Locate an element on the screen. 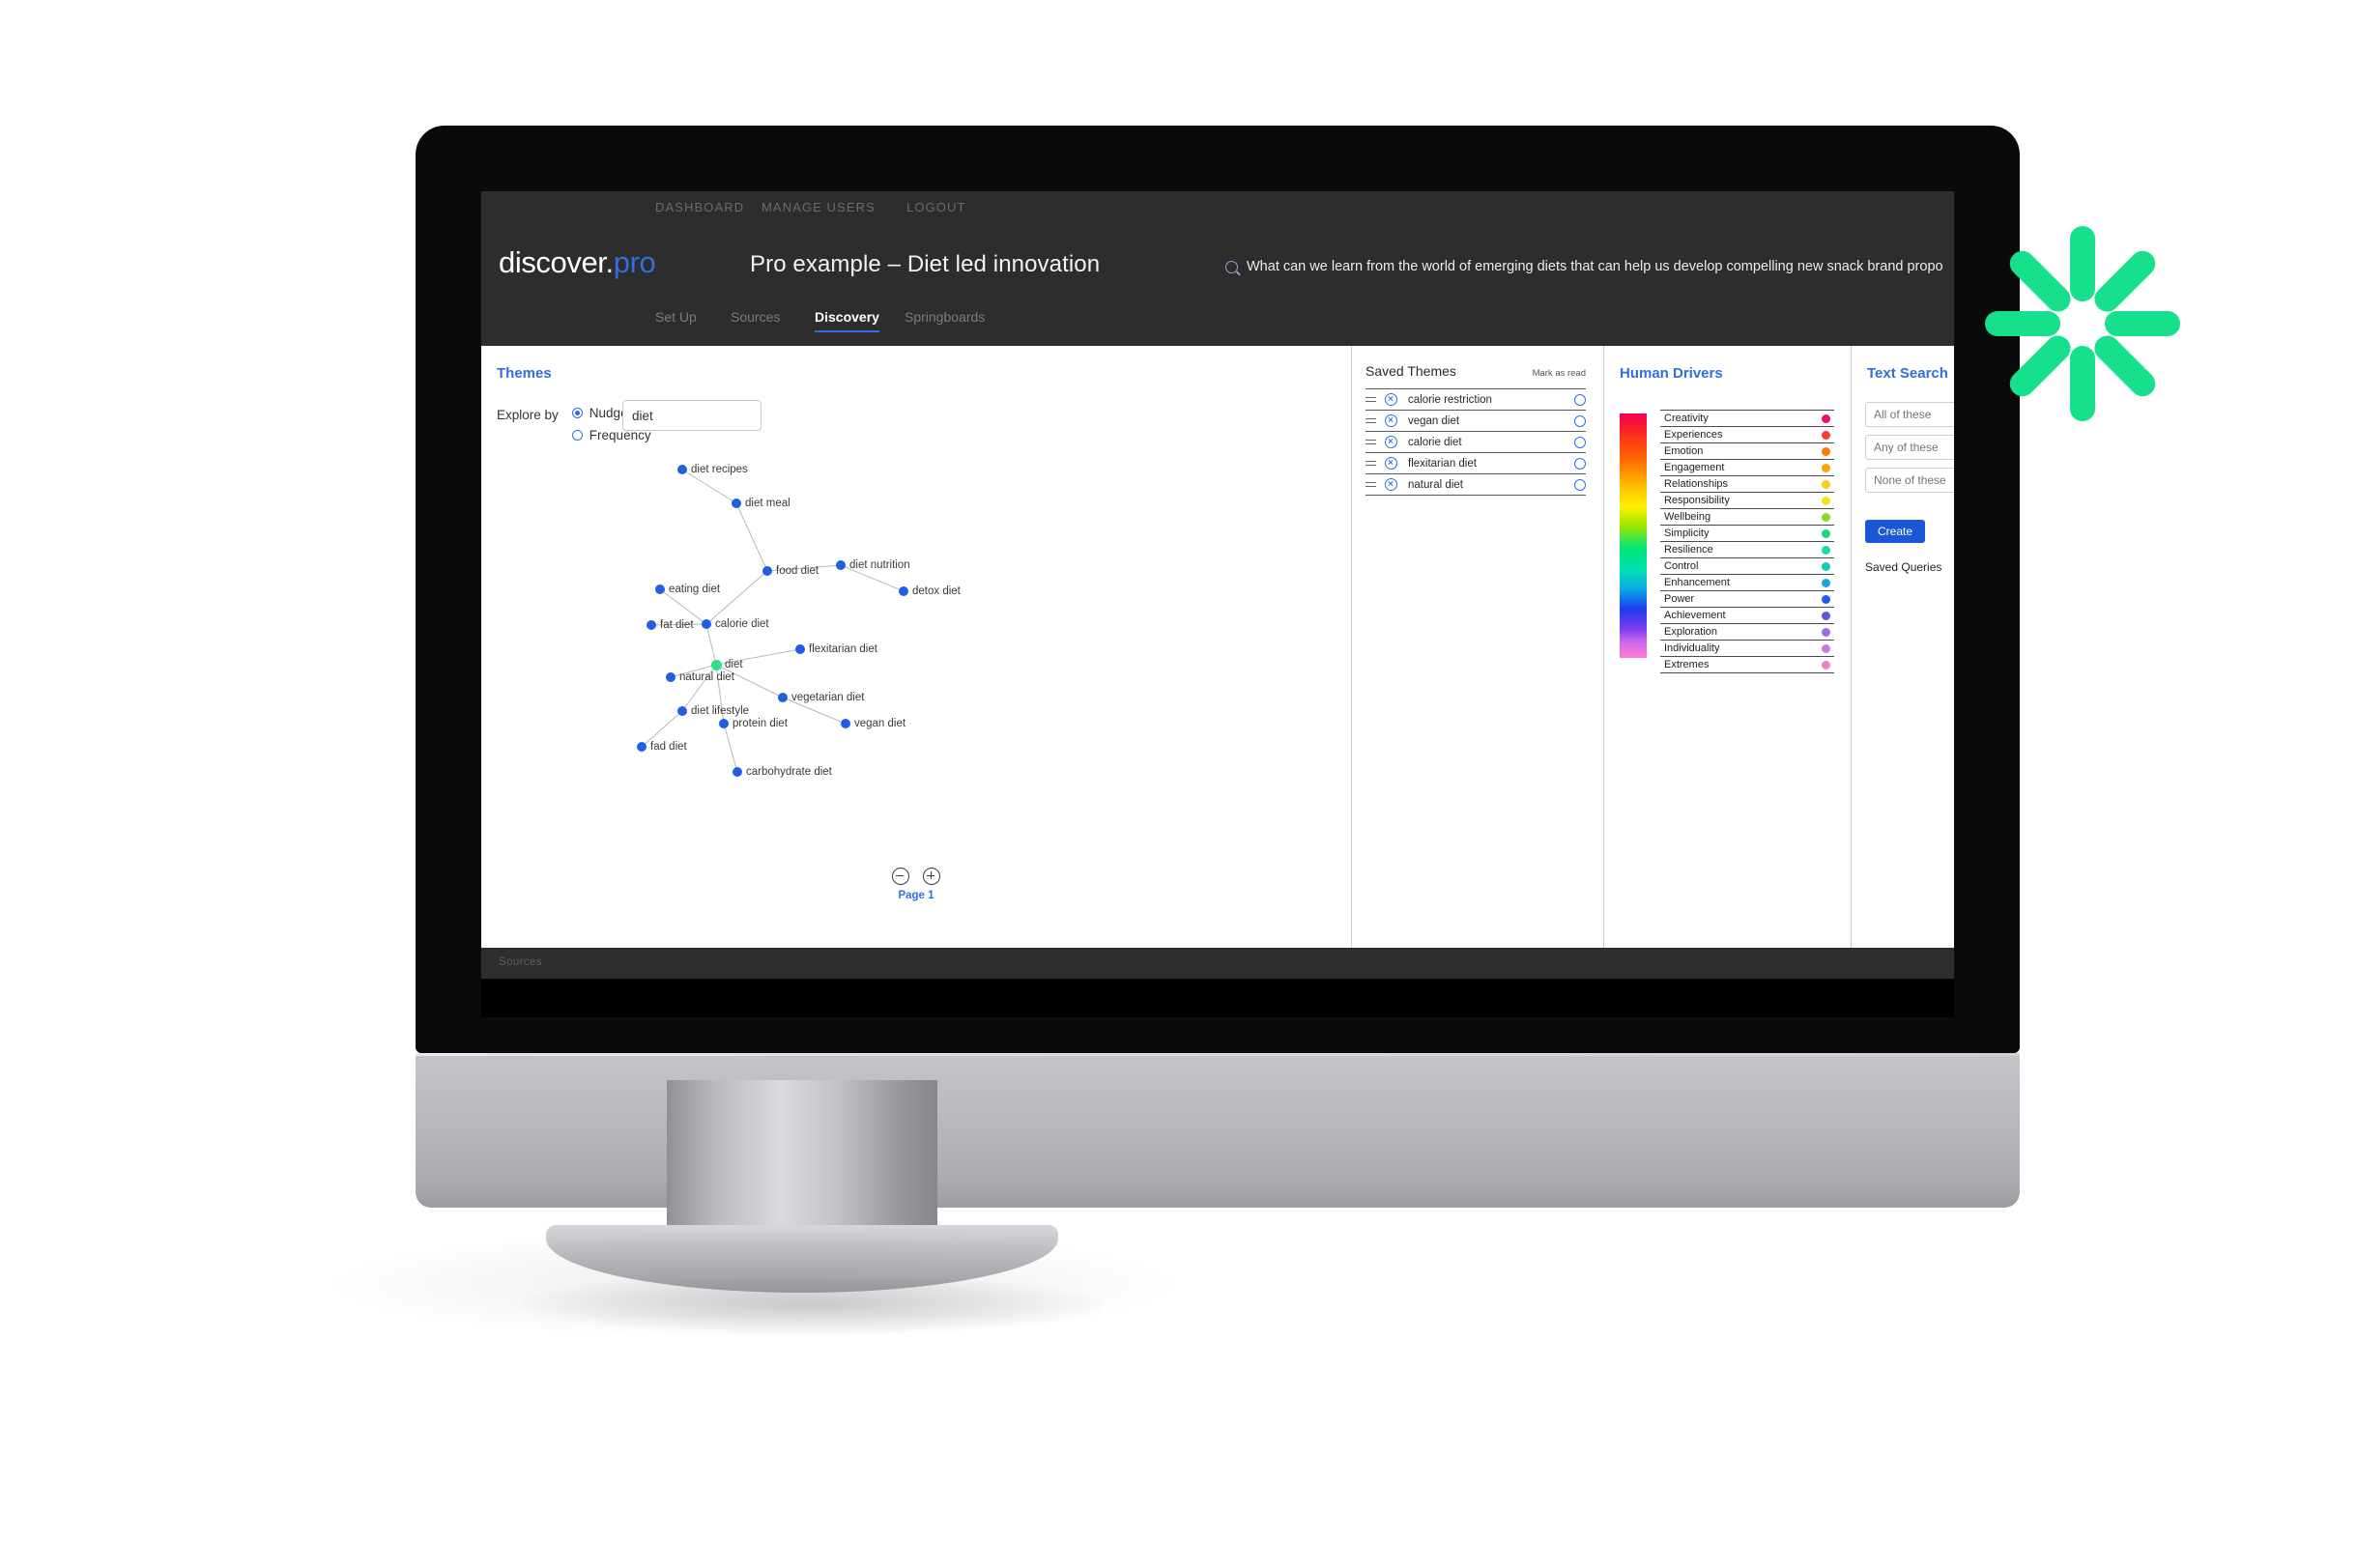 Image resolution: width=2357 pixels, height=1568 pixels. graph-node-diet-recipes is located at coordinates (682, 469).